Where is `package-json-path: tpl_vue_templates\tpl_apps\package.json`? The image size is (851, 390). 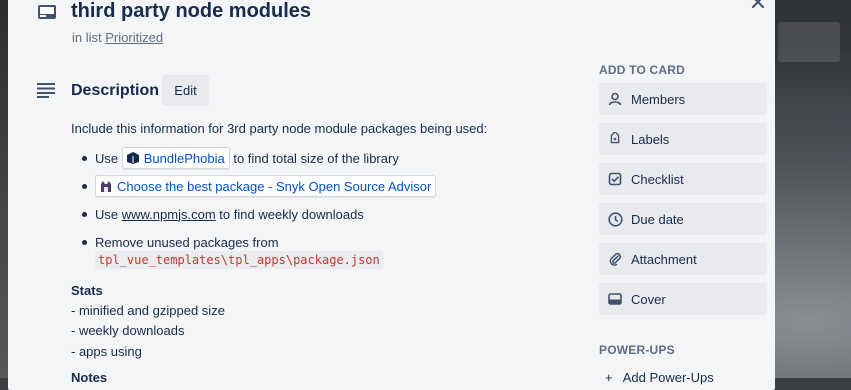 package-json-path: tpl_vue_templates\tpl_apps\package.json is located at coordinates (239, 260).